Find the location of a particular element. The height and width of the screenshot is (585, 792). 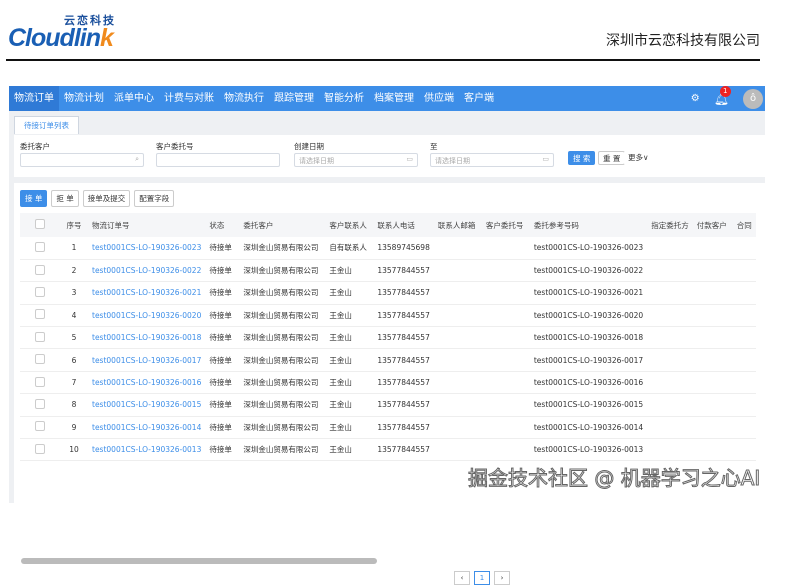

more-button: 更多∨ is located at coordinates (638, 158).